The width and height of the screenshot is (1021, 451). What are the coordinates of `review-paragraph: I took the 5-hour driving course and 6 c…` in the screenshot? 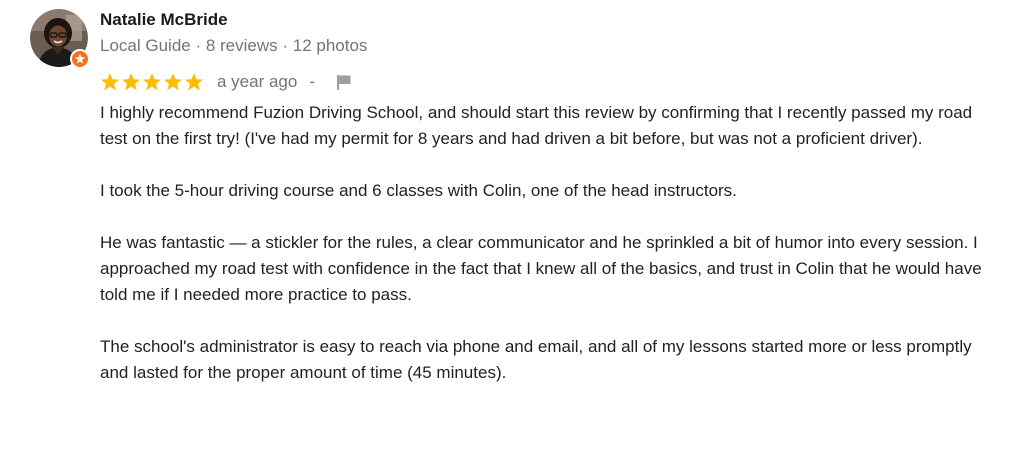 It's located at (418, 190).